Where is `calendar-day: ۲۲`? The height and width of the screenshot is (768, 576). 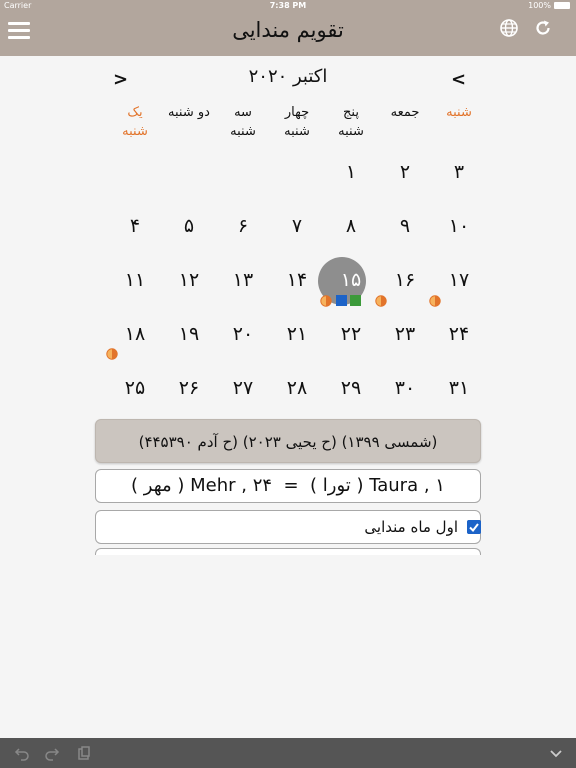
calendar-day: ۲۲ is located at coordinates (351, 334).